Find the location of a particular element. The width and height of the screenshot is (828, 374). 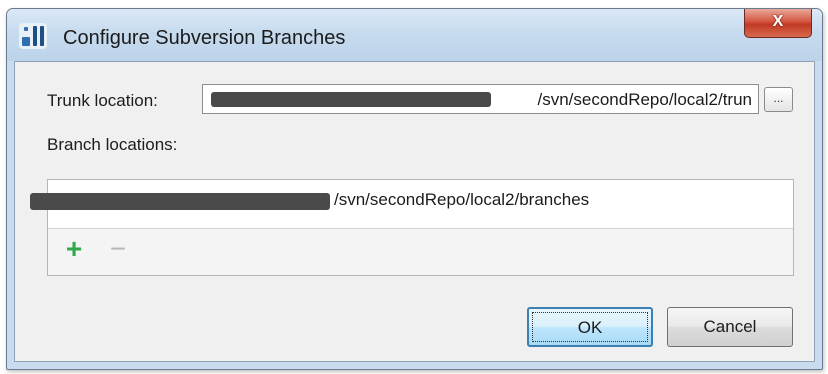

cancel-button-label: Cancel is located at coordinates (730, 326).